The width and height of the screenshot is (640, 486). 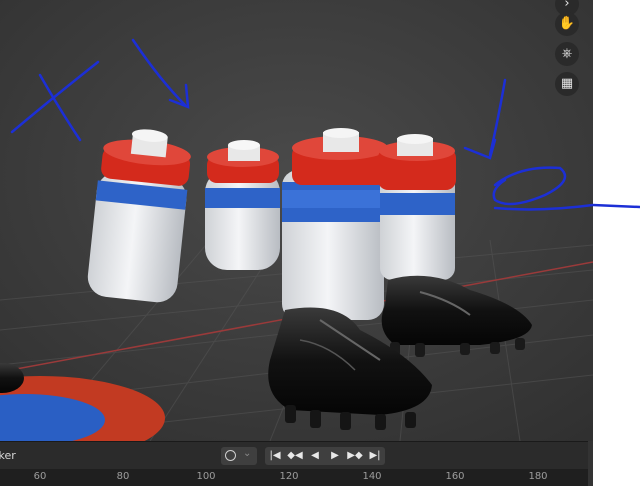 I want to click on auto-keying-toggle: ⌄, so click(x=239, y=456).